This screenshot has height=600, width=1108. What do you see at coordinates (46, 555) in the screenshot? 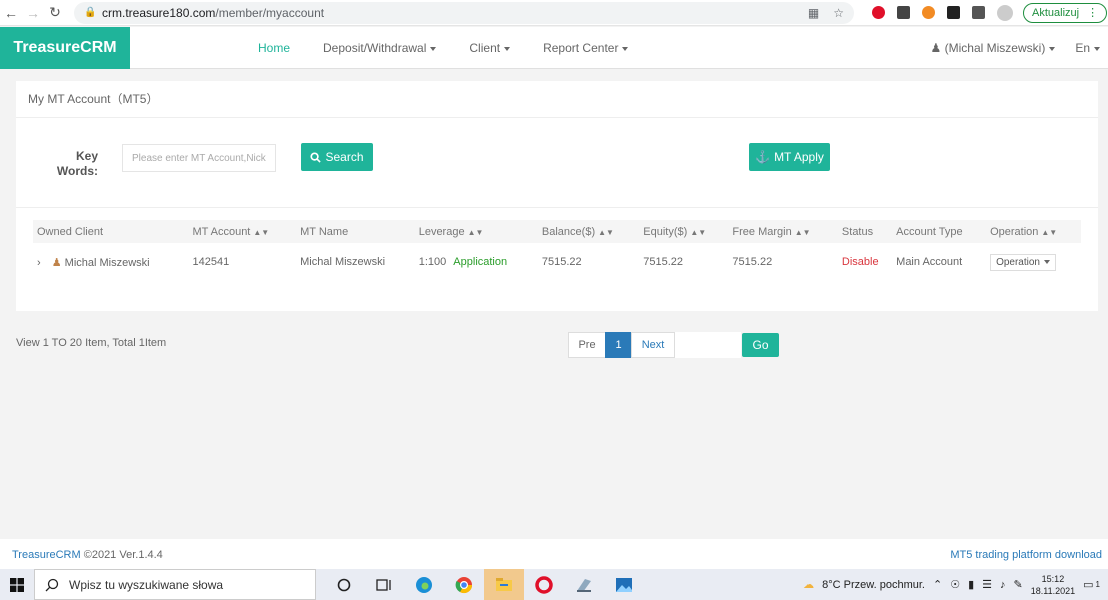
I see `footer-brand-link: TreasureCRM` at bounding box center [46, 555].